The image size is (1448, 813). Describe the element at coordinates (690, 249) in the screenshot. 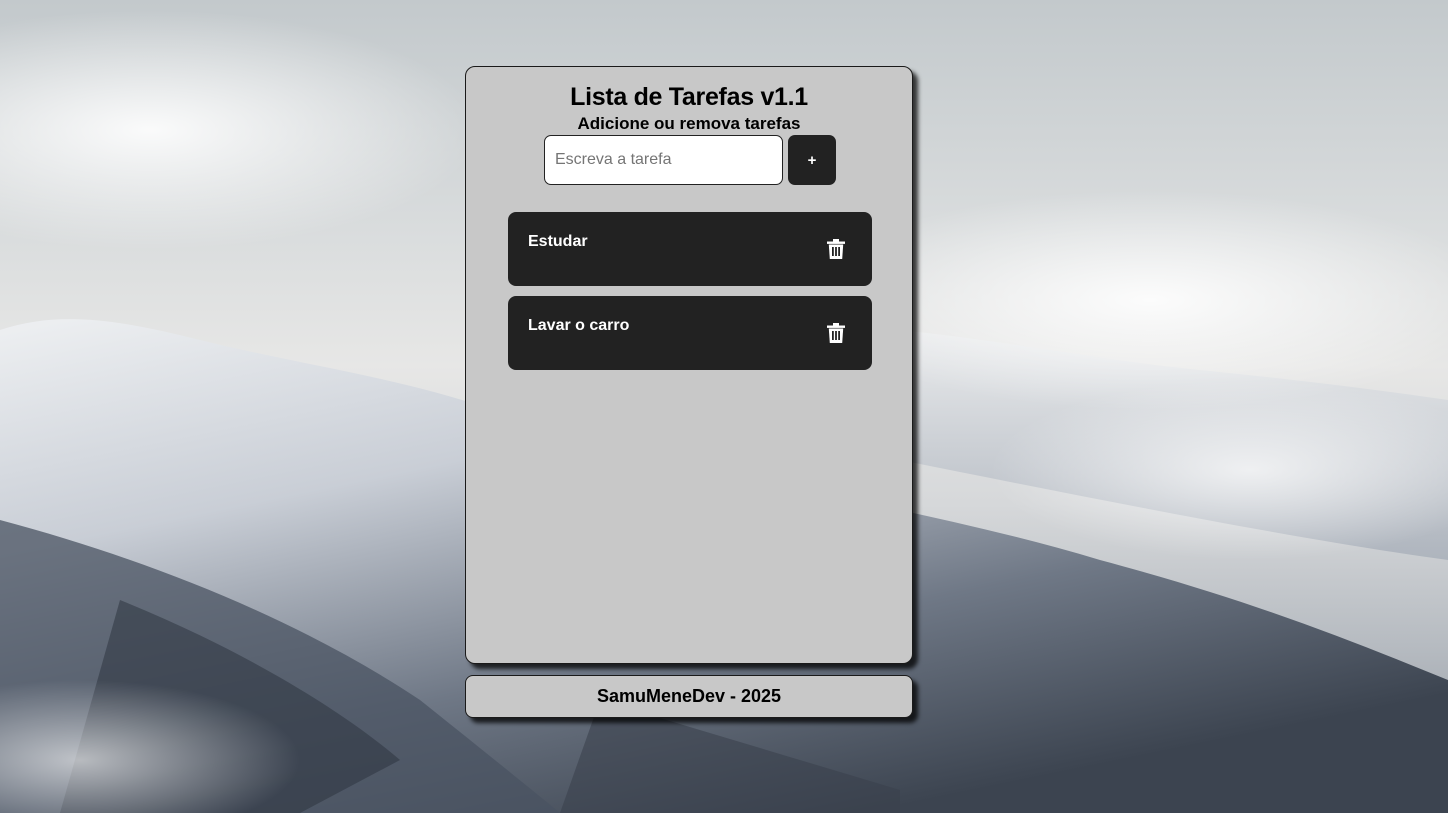

I see `task-item: Estudar` at that location.